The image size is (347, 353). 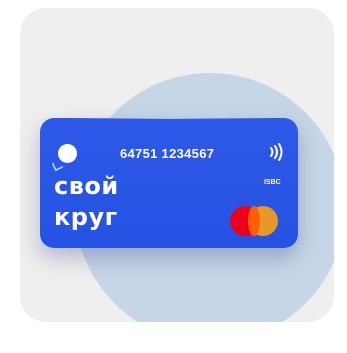 What do you see at coordinates (276, 152) in the screenshot?
I see `contactless-icon` at bounding box center [276, 152].